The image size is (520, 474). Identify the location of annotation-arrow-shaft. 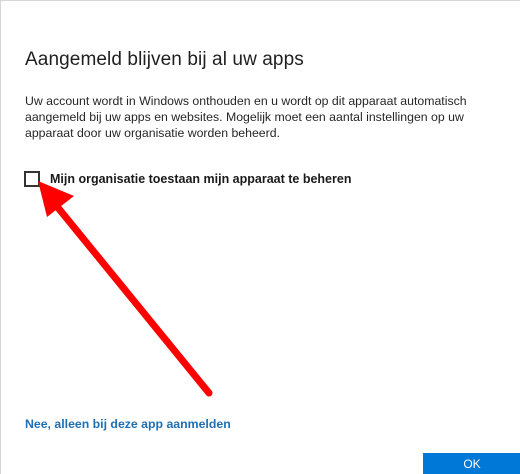
(132, 298).